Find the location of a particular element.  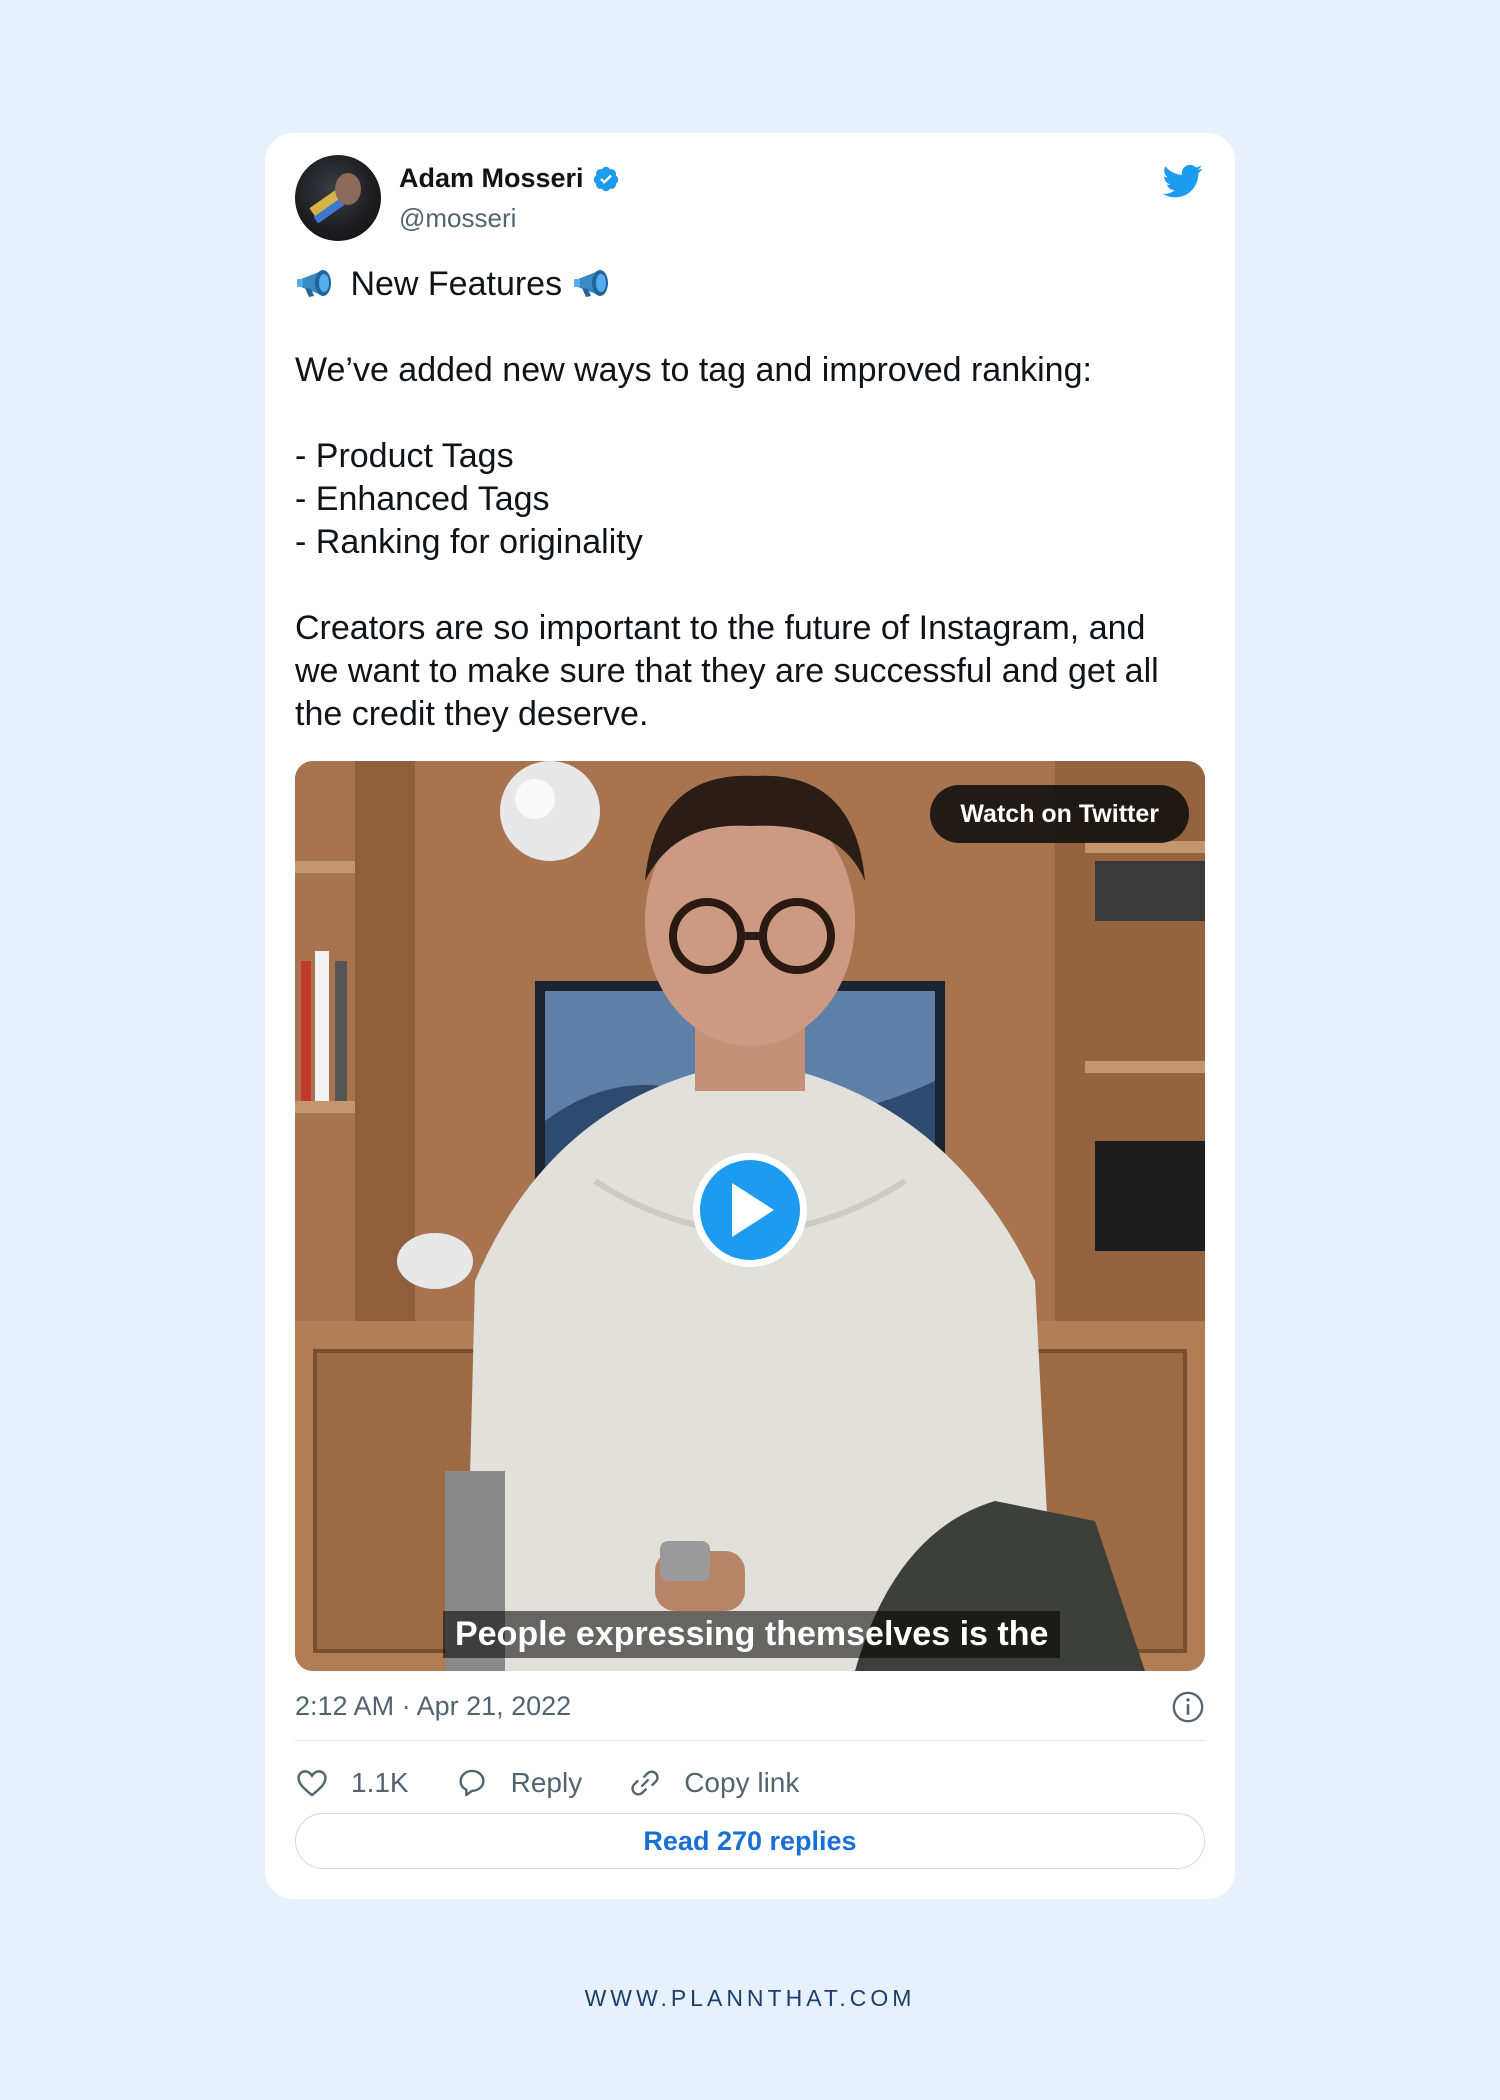

play-button is located at coordinates (750, 1210).